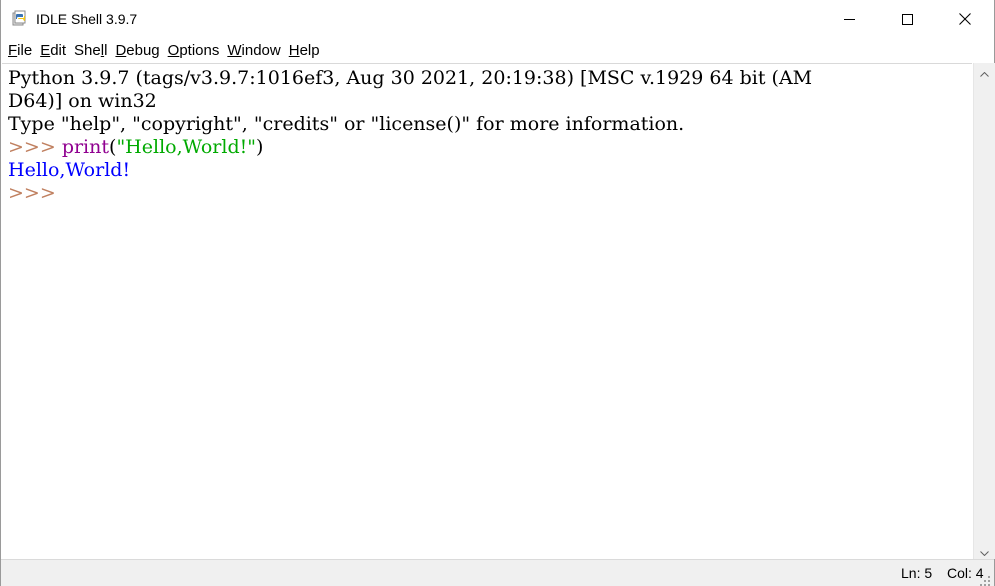 This screenshot has width=995, height=586. I want to click on scroll-up-button, so click(984, 71).